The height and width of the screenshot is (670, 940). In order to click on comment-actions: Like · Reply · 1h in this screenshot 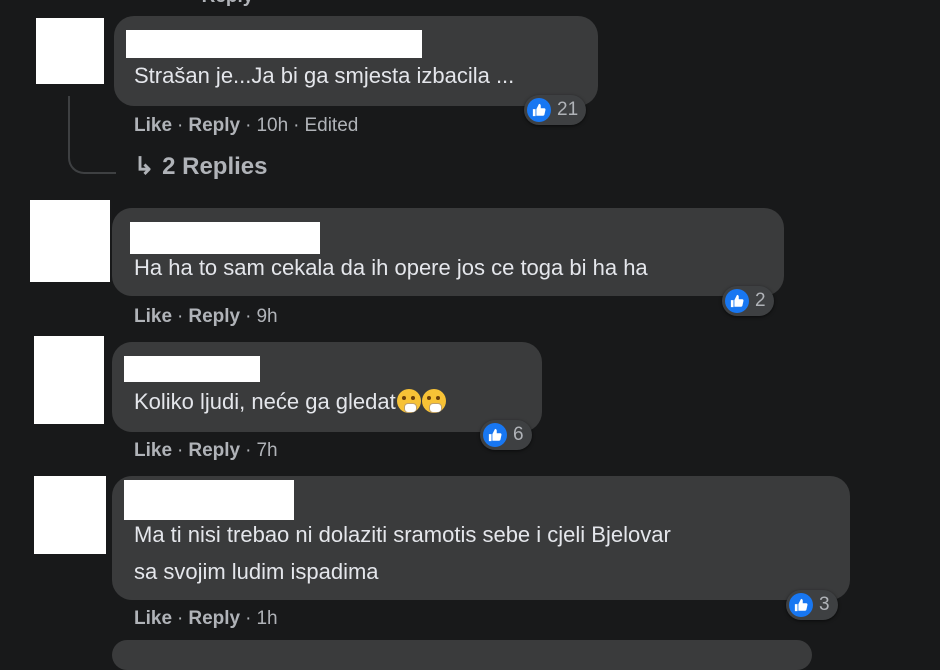, I will do `click(206, 618)`.